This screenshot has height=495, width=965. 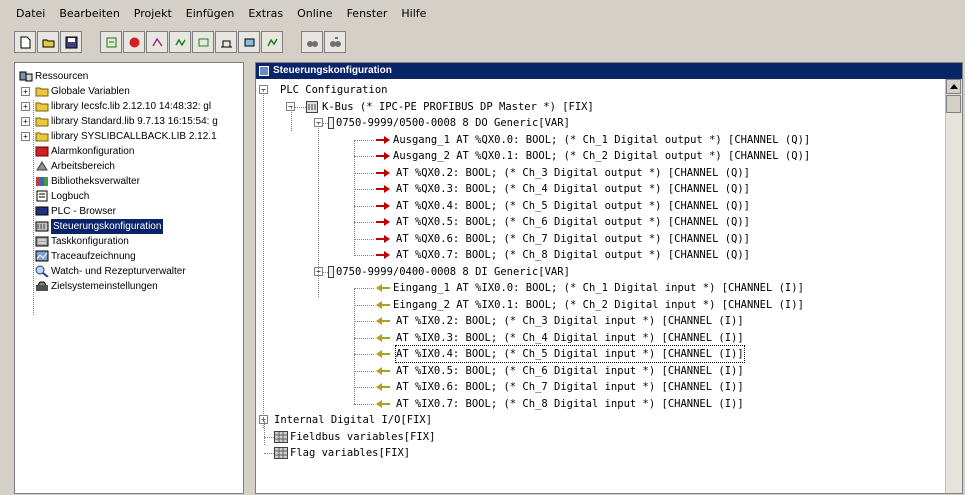 I want to click on config-window-title: Steuerungskonfiguration, so click(x=332, y=70).